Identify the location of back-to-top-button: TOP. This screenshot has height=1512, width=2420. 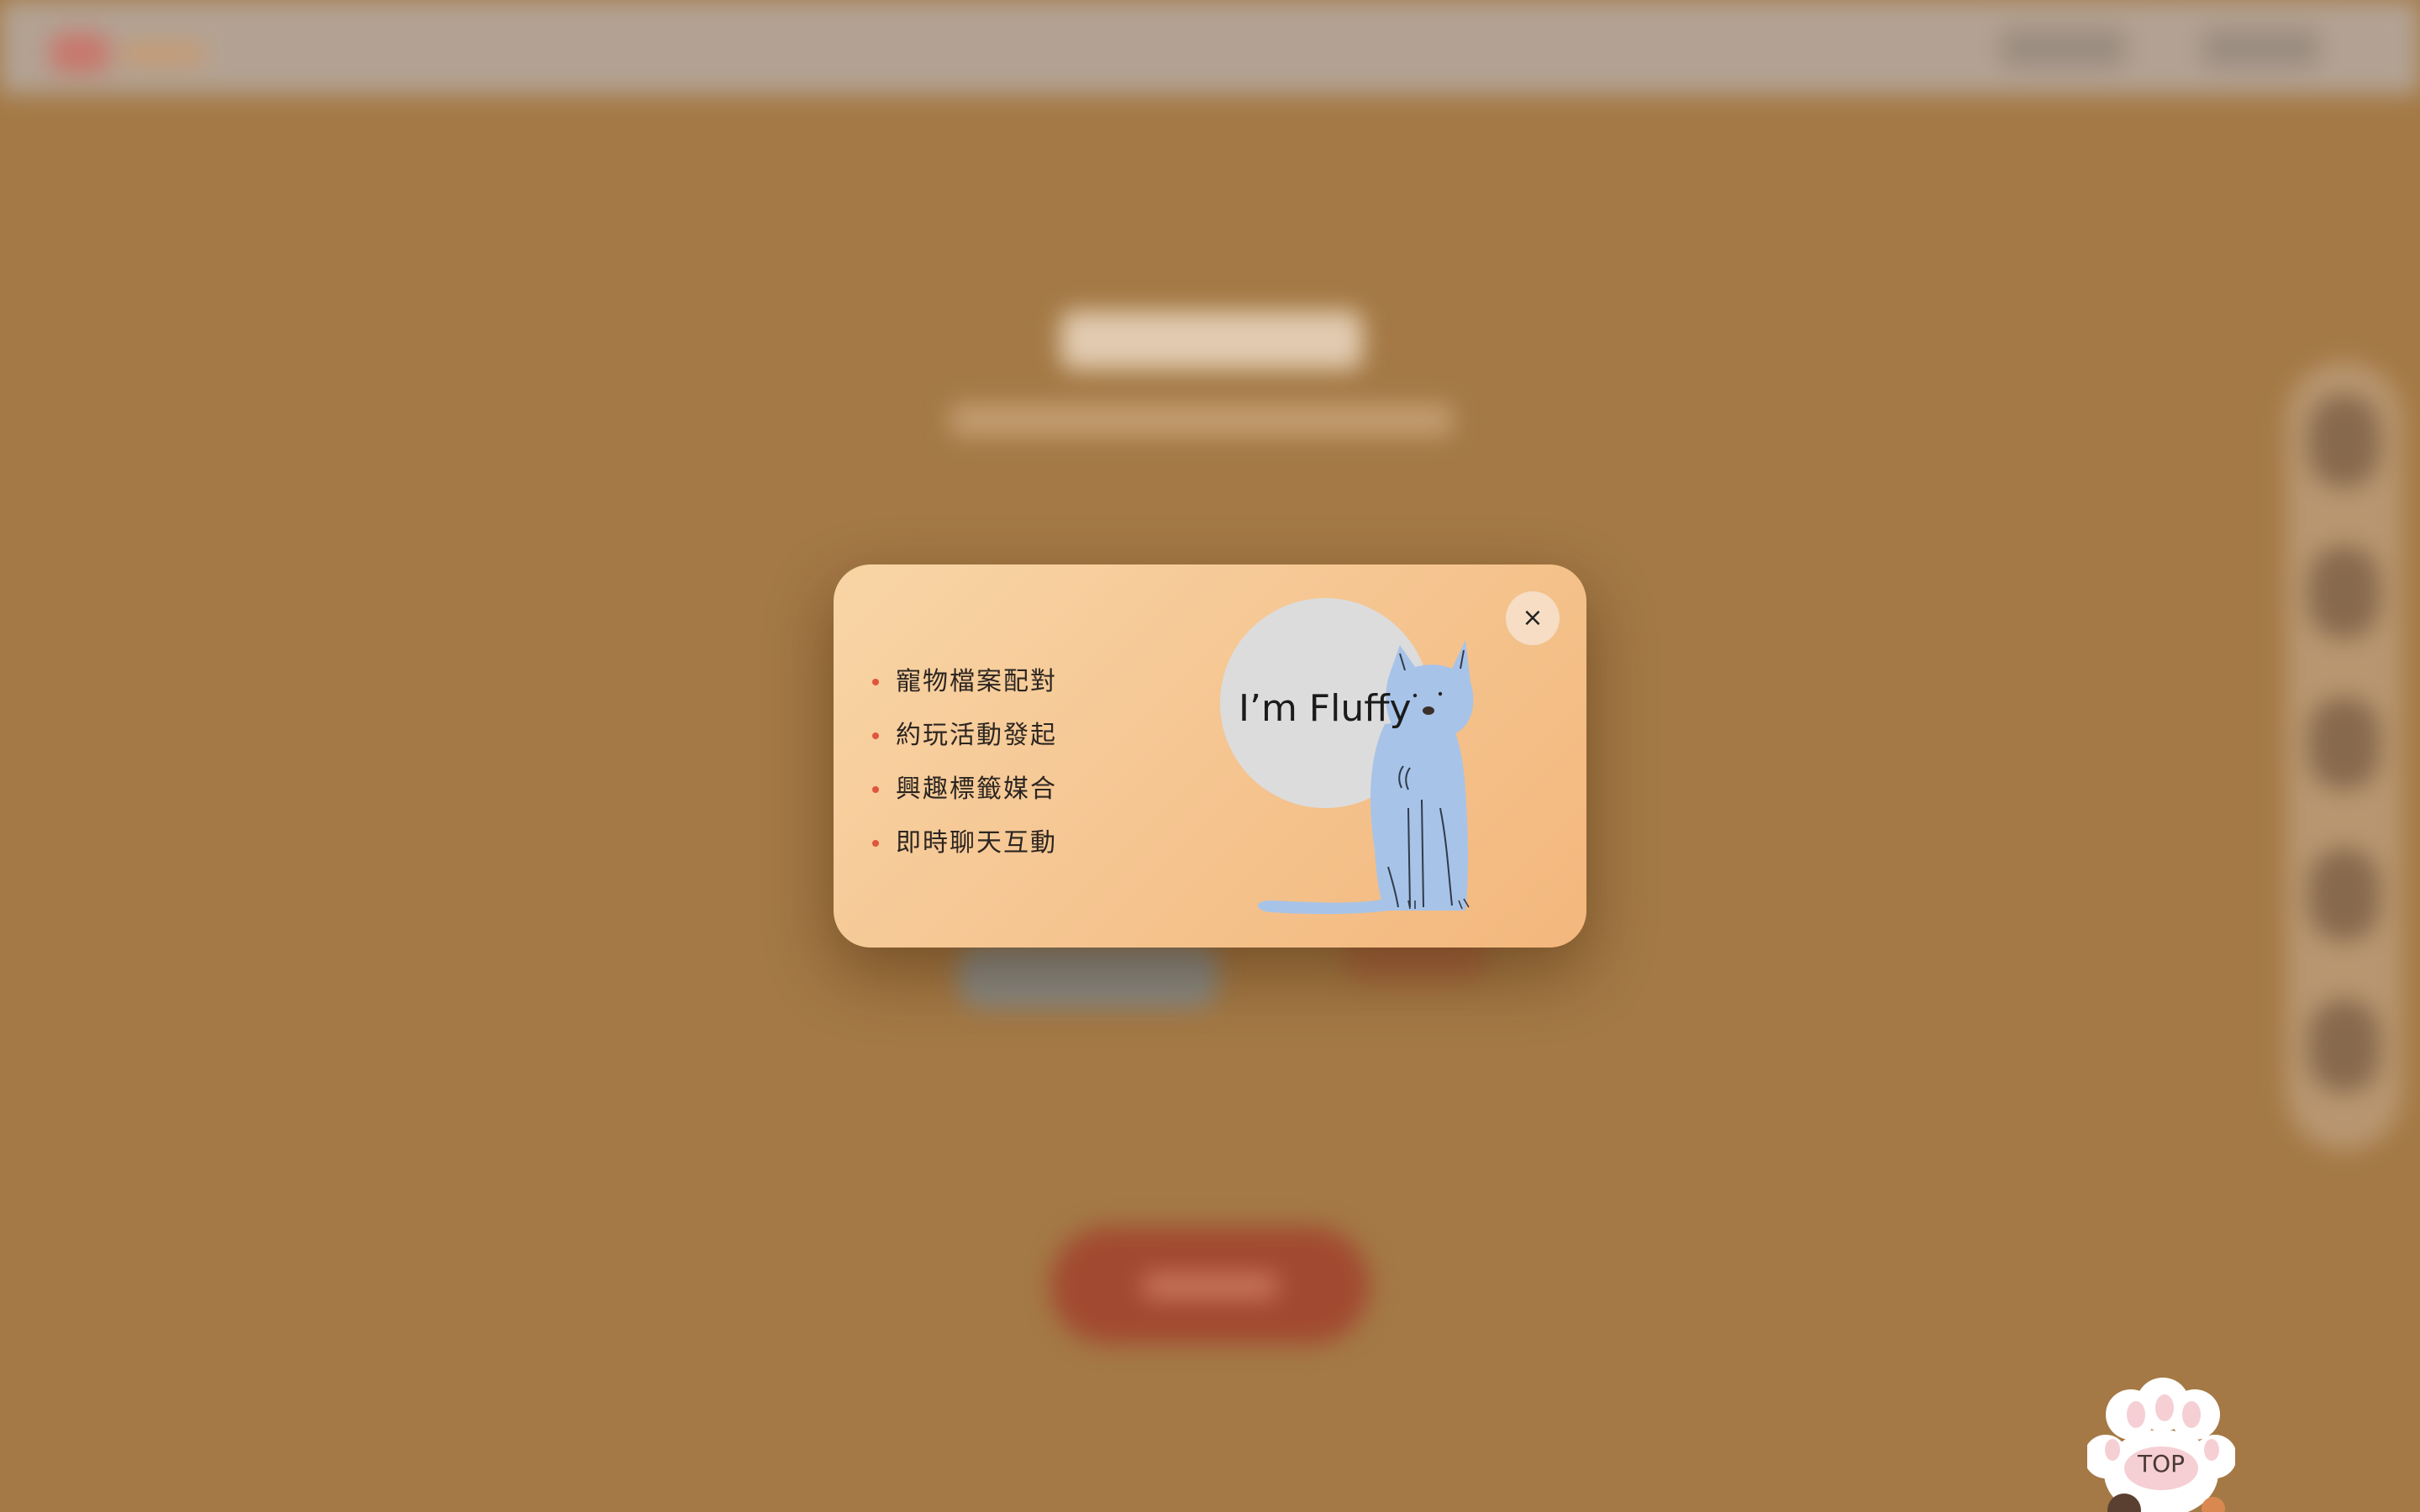
(2161, 1443).